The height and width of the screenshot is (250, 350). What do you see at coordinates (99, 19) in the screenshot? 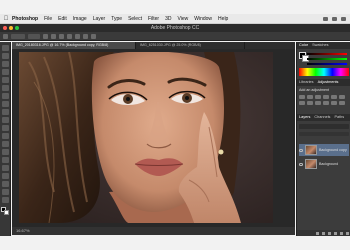
I see `menu-layer: Layer` at bounding box center [99, 19].